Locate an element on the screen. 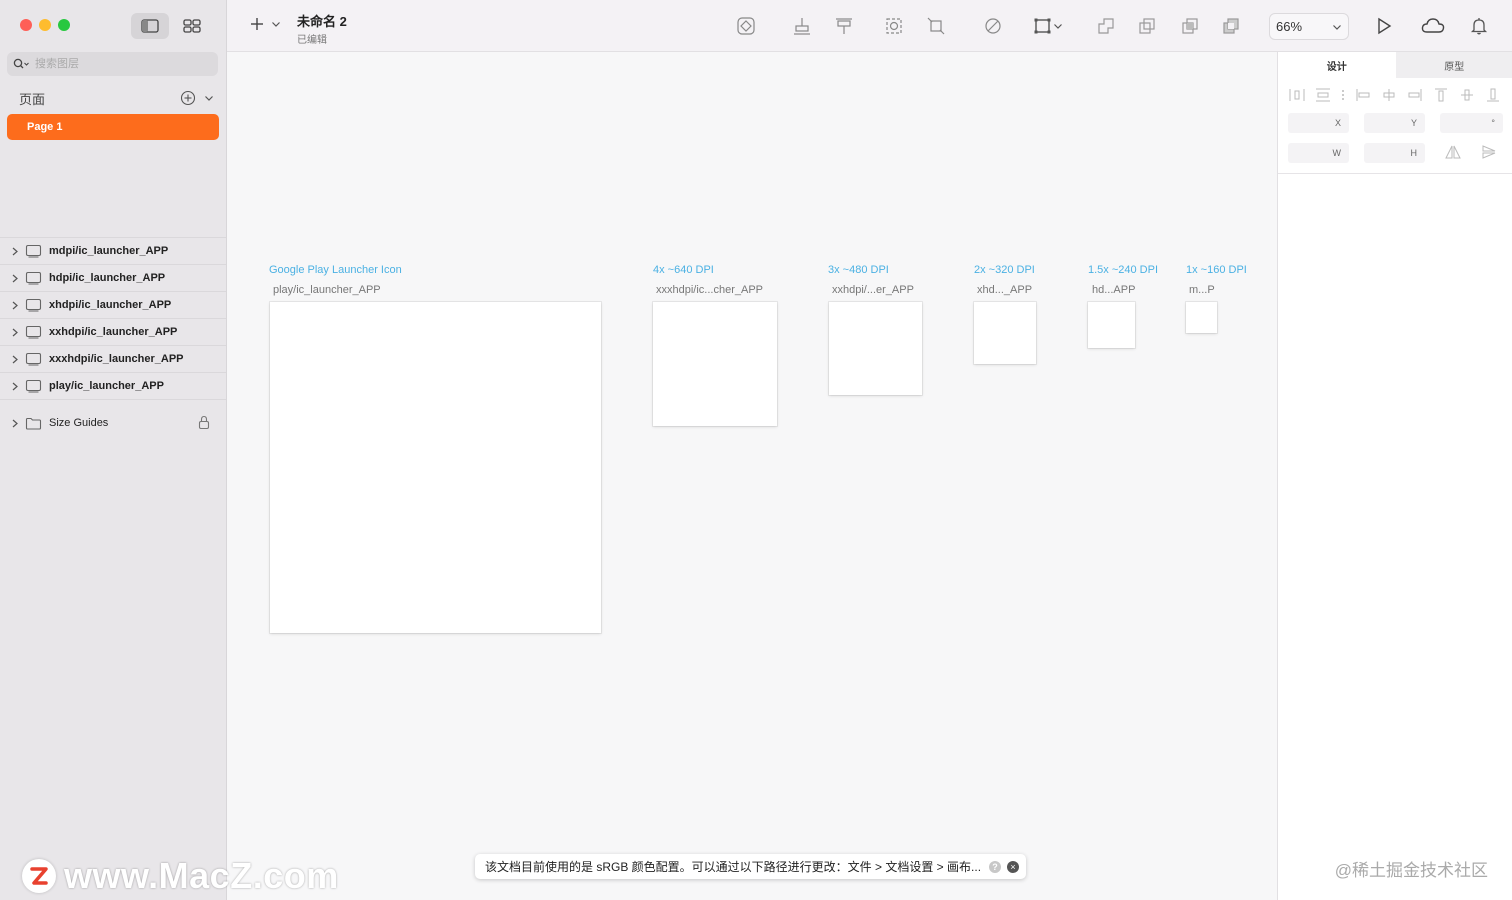 This screenshot has width=1512, height=900. scale-button is located at coordinates (936, 26).